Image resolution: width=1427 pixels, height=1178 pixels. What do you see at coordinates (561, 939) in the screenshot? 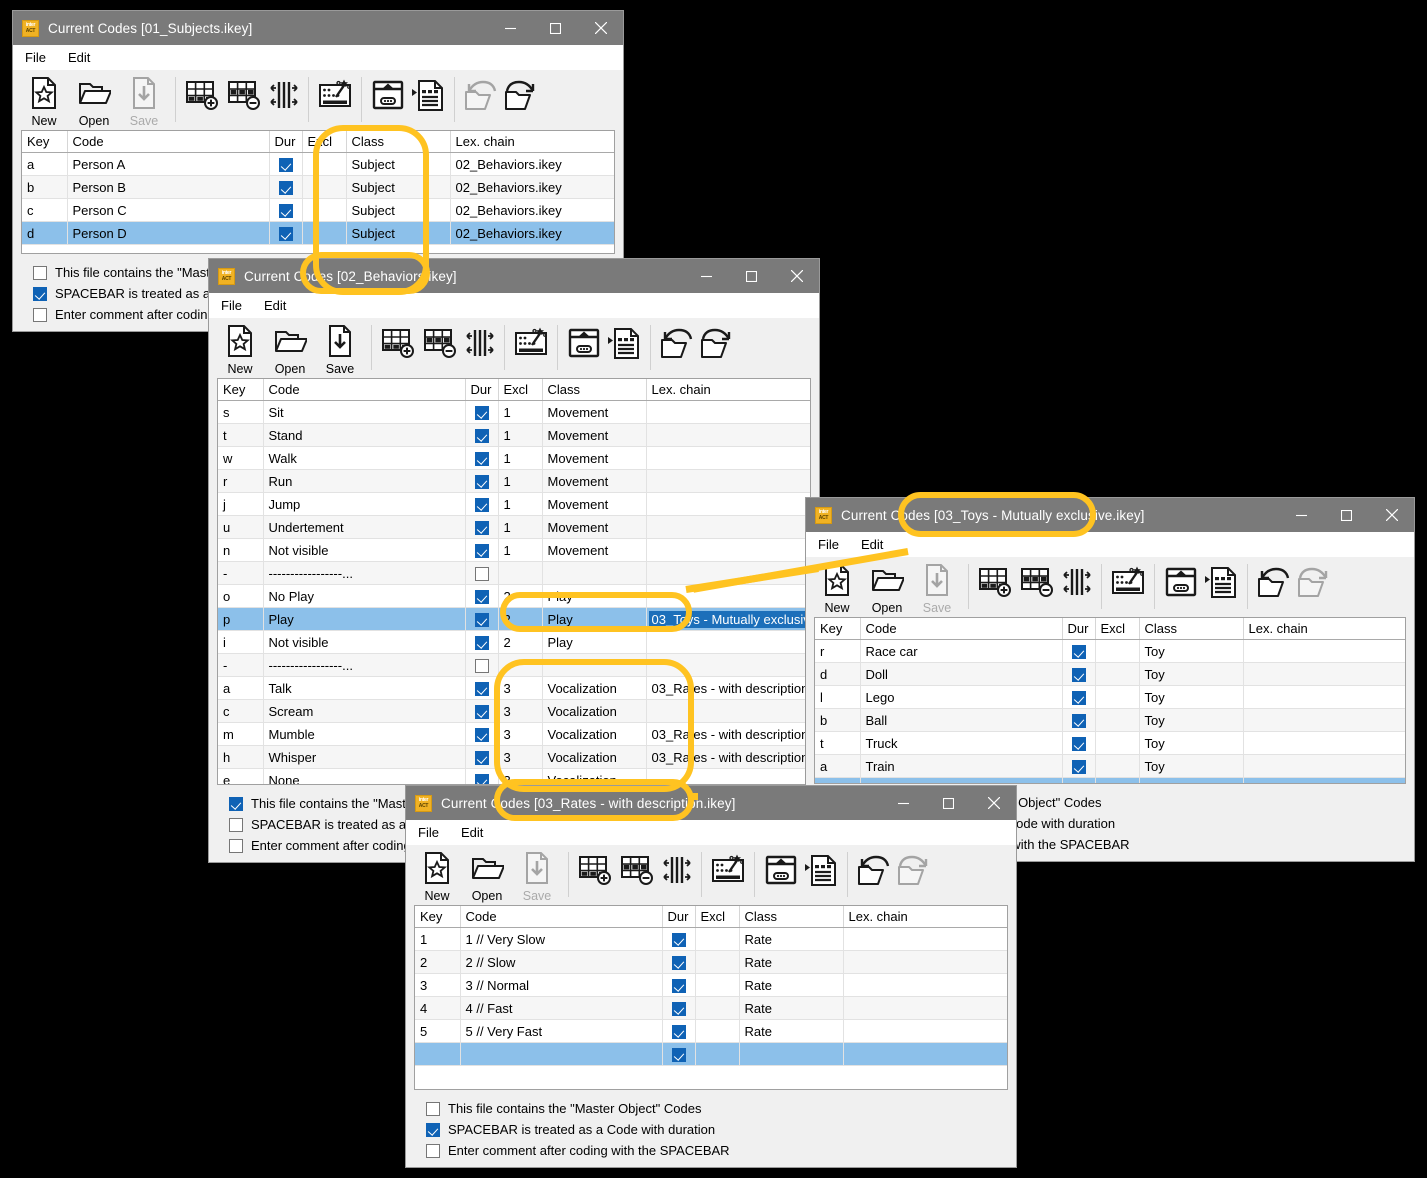
I see `cell-code: 1 // Very Slow` at bounding box center [561, 939].